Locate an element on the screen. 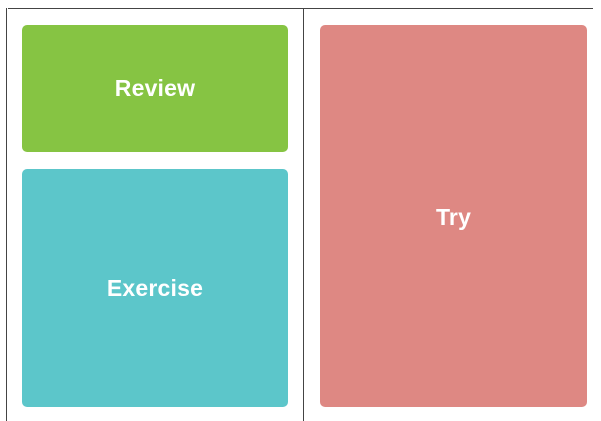 The image size is (601, 421). top-divider is located at coordinates (300, 8).